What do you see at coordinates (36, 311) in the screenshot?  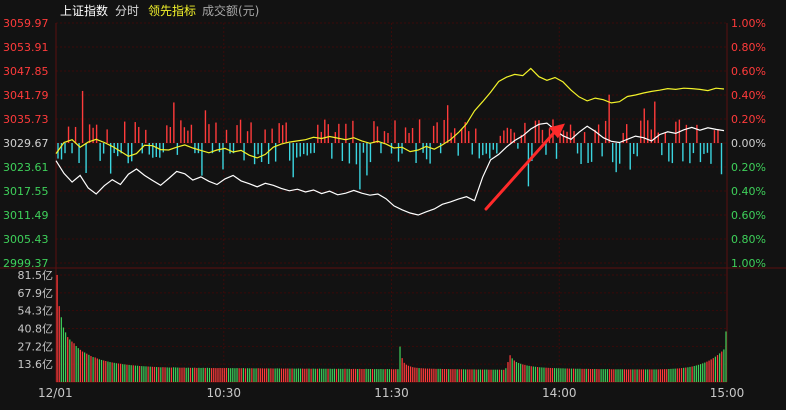 I see `volume-tick-label: 54.3亿` at bounding box center [36, 311].